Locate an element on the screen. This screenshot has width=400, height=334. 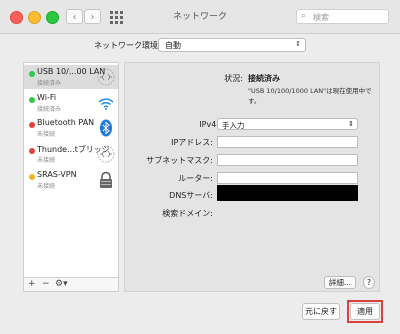
service-name: Bluetooth PAN is located at coordinates (66, 122).